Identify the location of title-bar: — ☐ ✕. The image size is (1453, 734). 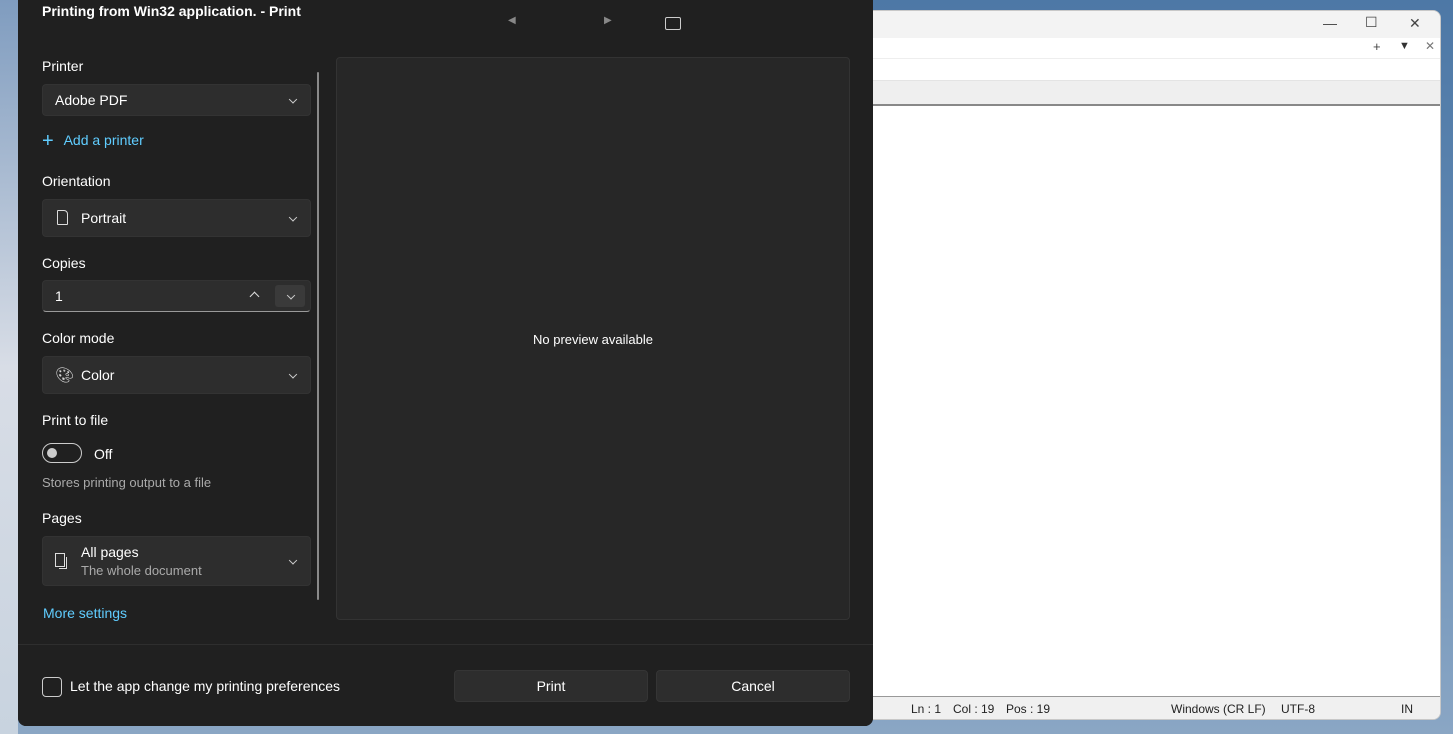
(1150, 24).